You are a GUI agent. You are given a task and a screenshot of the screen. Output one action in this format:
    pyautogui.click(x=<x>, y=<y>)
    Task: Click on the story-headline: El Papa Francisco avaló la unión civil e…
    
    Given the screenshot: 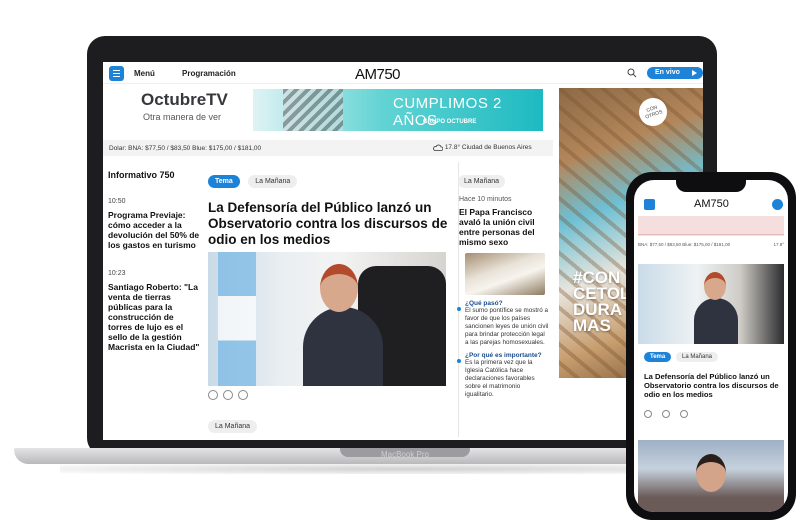 What is the action you would take?
    pyautogui.click(x=503, y=227)
    